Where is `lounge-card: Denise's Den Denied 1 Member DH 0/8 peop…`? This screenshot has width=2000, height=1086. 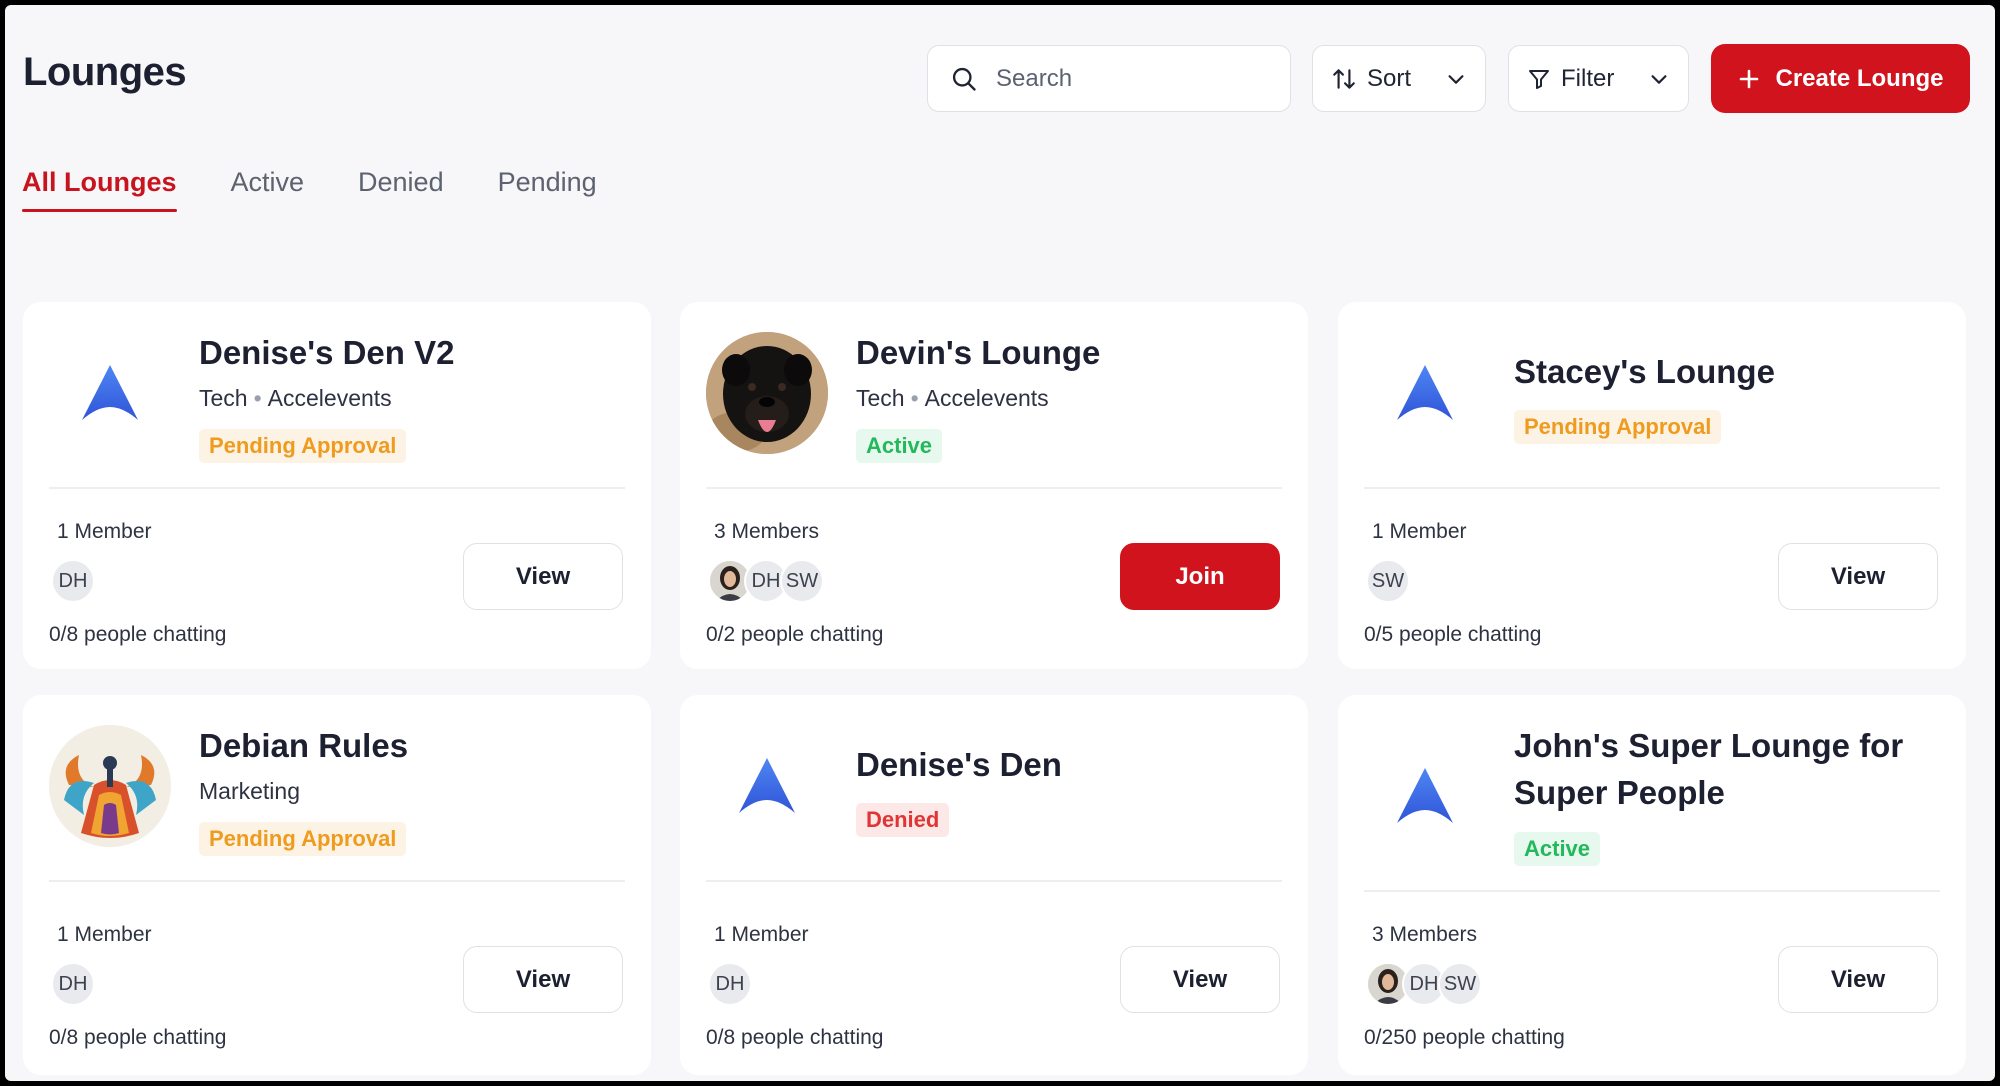 lounge-card: Denise's Den Denied 1 Member DH 0/8 peop… is located at coordinates (994, 885).